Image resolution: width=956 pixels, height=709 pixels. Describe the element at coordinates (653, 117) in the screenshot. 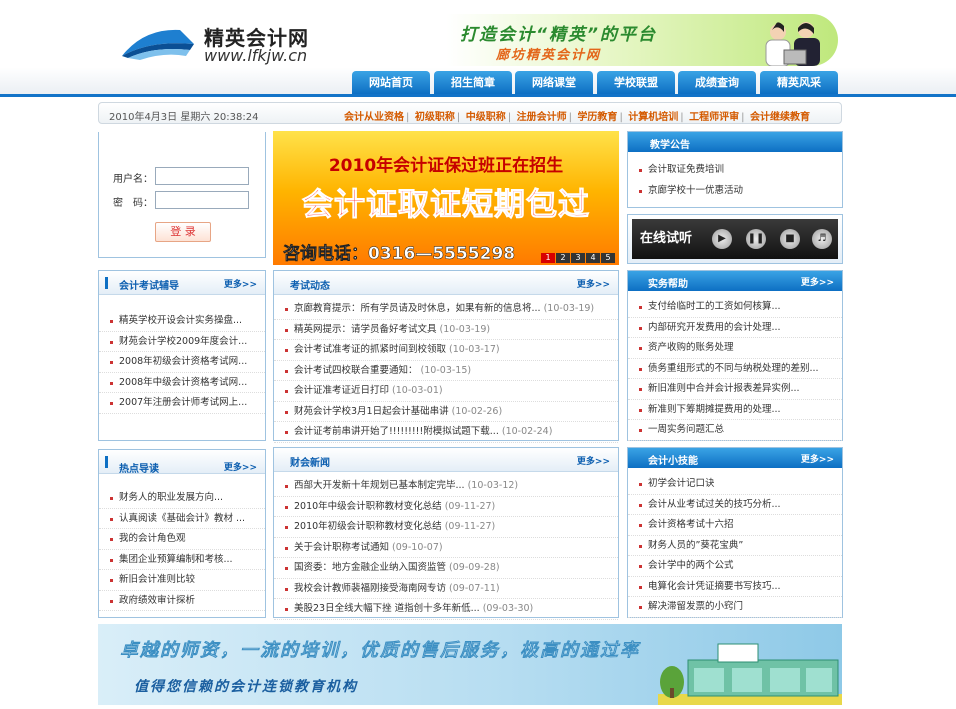

I see `quick-link: 计算机培训` at that location.